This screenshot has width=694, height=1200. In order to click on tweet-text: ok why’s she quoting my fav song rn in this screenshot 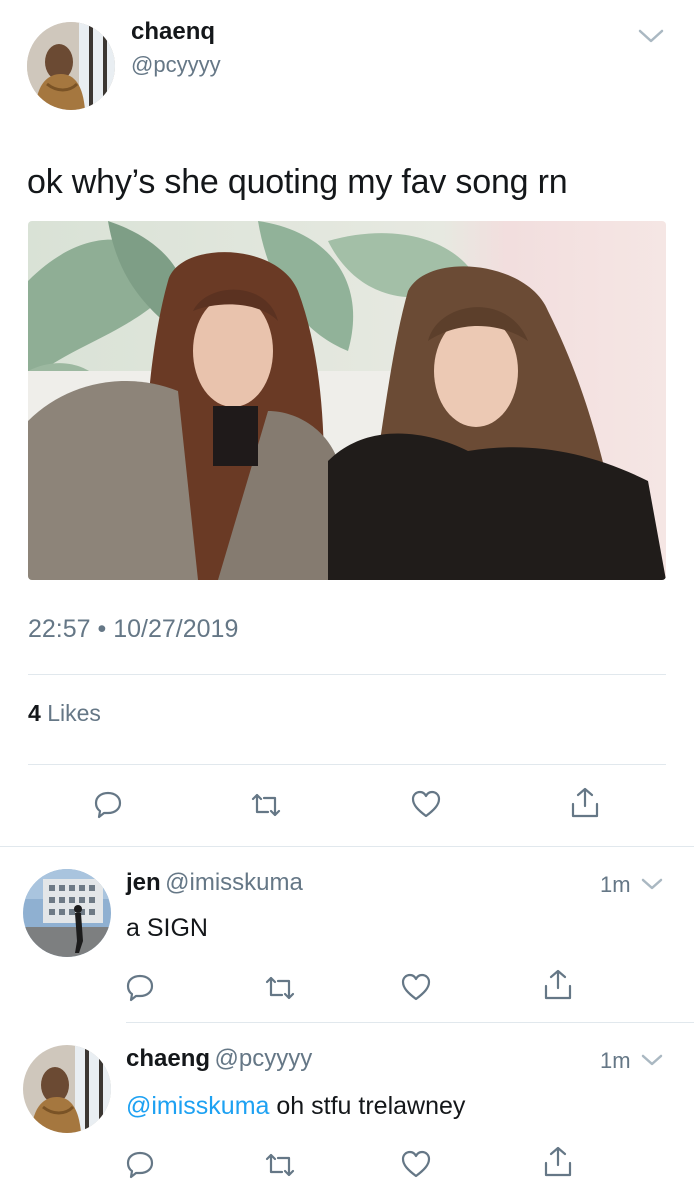, I will do `click(297, 182)`.